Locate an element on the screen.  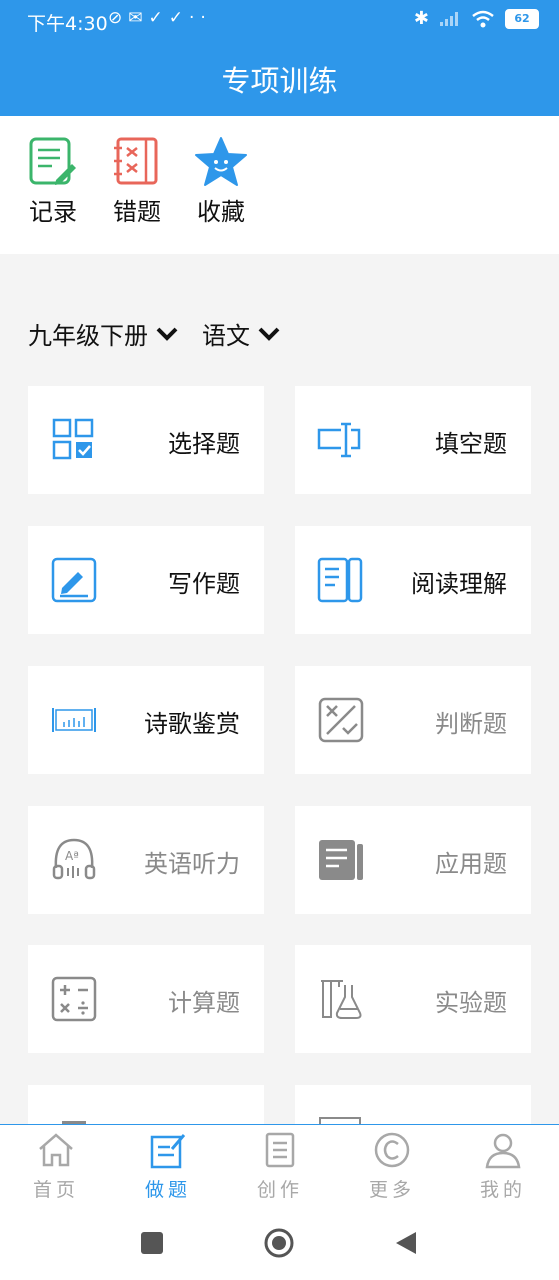
subject-label: 语文 is located at coordinates (226, 336).